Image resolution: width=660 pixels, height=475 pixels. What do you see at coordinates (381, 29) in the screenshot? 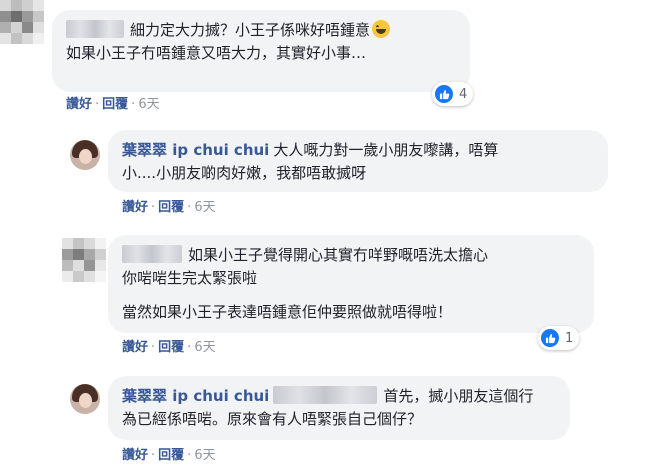
I see `grinning-sweat-emoji-icon` at bounding box center [381, 29].